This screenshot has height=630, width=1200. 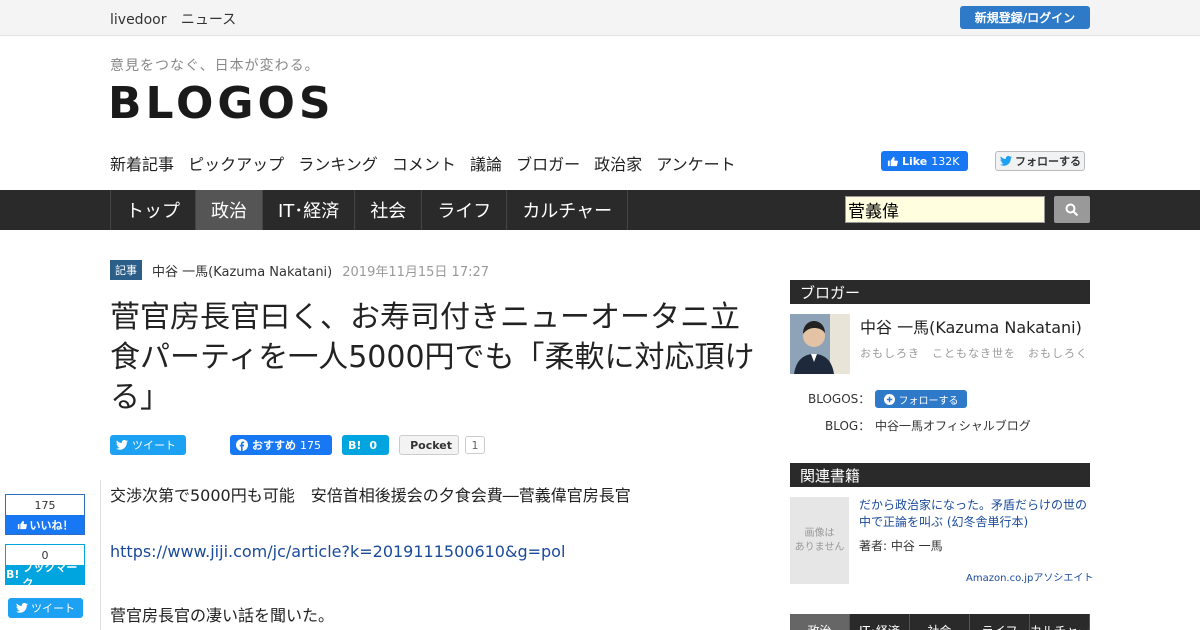 I want to click on nav-it-economy: IT･経済, so click(x=309, y=210).